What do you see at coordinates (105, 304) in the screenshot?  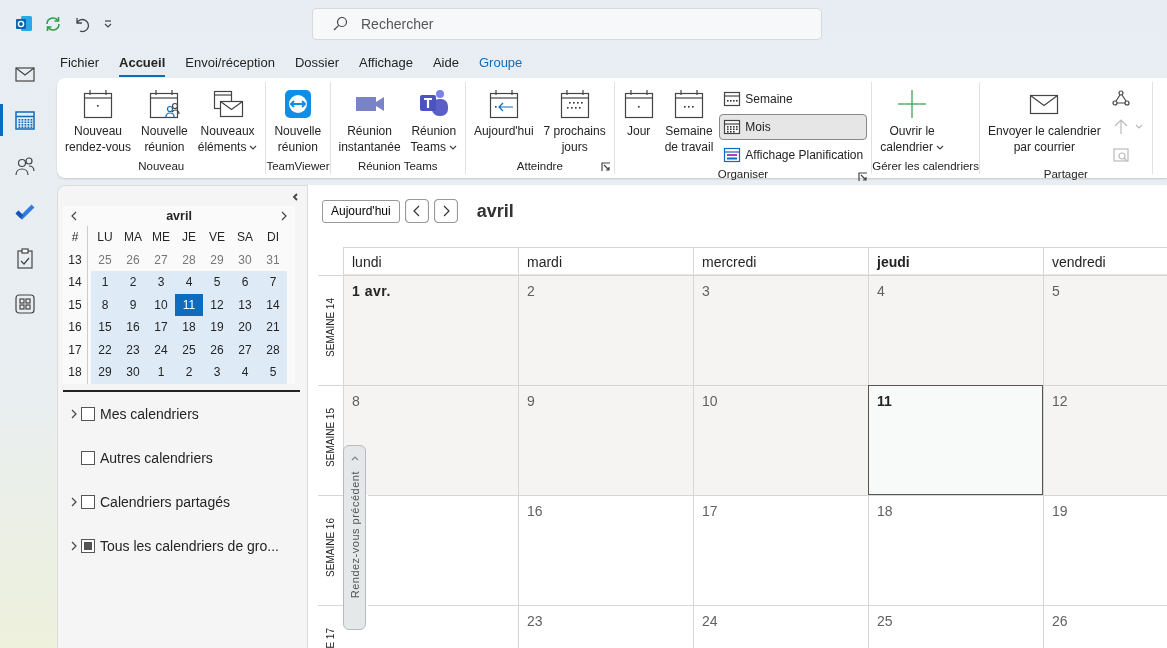 I see `calendar-day: 8` at bounding box center [105, 304].